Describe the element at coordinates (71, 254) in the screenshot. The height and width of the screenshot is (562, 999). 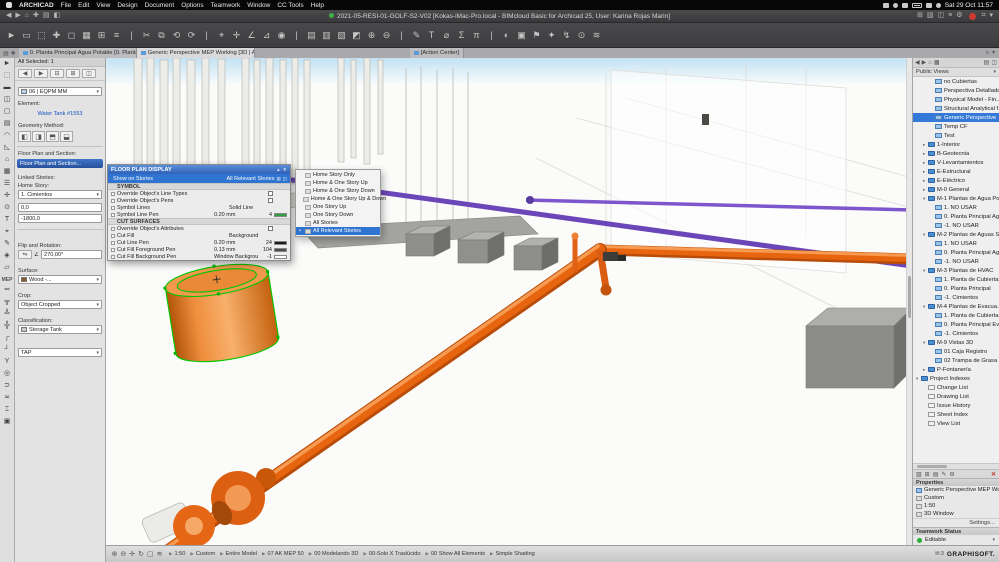
I see `rotation-field: 270,00°` at that location.